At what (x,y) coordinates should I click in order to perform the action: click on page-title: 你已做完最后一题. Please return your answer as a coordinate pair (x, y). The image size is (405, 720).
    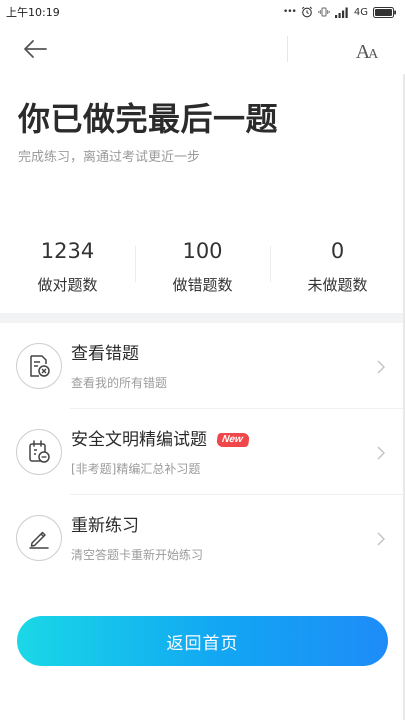
    Looking at the image, I should click on (148, 119).